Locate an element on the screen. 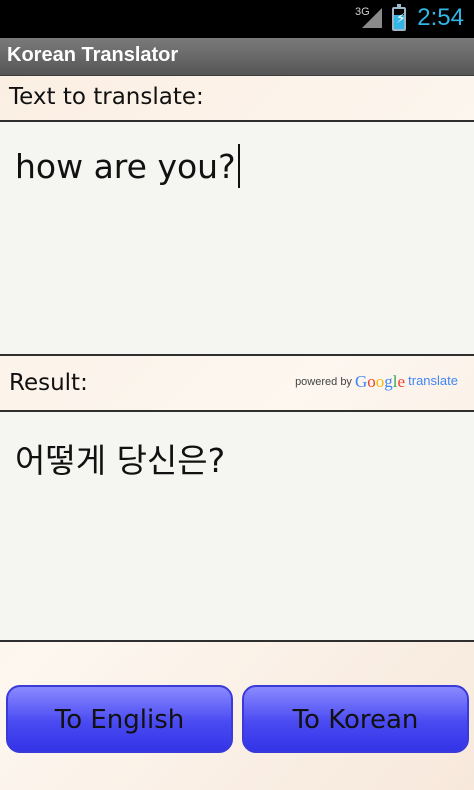 The height and width of the screenshot is (790, 474). battery-icon: ⚡ is located at coordinates (399, 17).